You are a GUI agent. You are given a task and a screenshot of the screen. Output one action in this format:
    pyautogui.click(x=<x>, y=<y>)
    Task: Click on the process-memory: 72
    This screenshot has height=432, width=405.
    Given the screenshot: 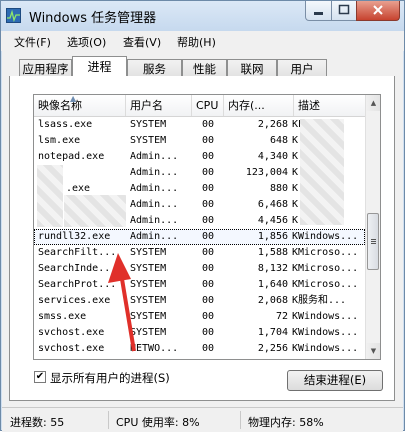 What is the action you would take?
    pyautogui.click(x=281, y=316)
    